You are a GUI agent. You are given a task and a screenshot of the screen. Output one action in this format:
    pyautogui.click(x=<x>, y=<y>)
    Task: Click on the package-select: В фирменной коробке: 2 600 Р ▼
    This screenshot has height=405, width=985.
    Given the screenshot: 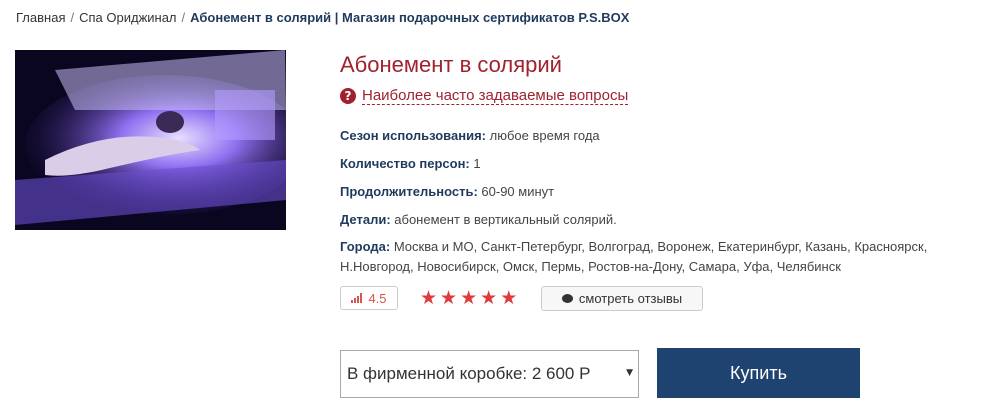 What is the action you would take?
    pyautogui.click(x=489, y=374)
    